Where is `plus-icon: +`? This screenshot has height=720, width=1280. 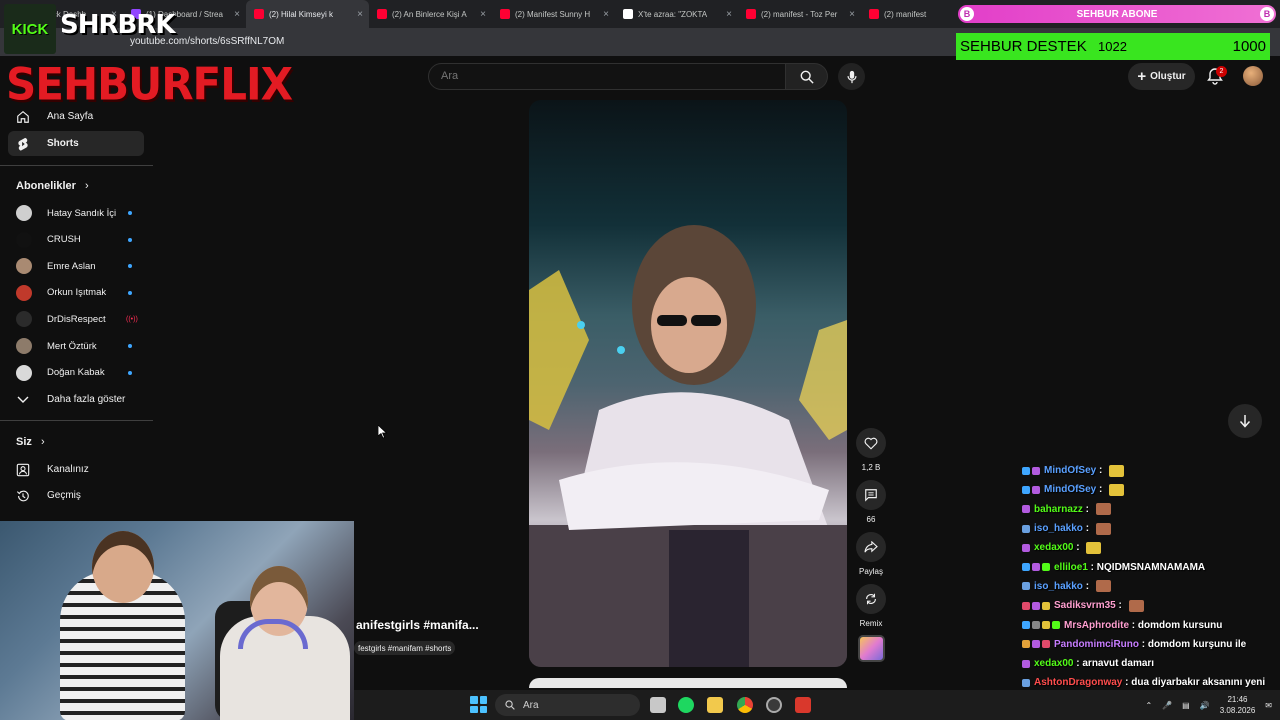 plus-icon: + is located at coordinates (1142, 76).